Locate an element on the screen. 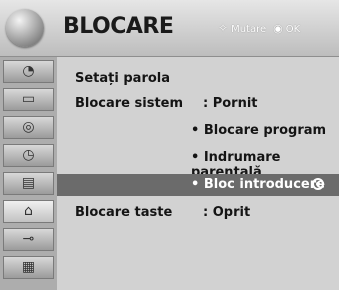 Image resolution: width=339 pixels, height=290 pixels. satellite-dish-icon: ◔ is located at coordinates (28, 71).